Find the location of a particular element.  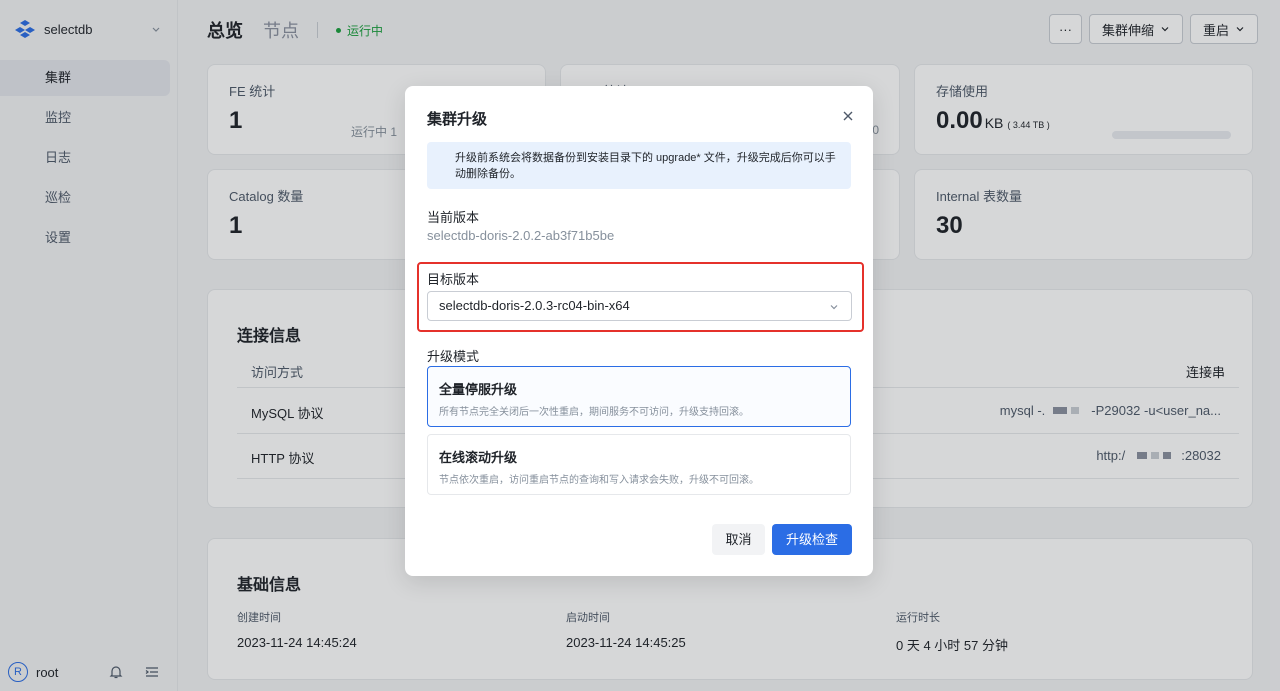

current-version-label: 当前版本 is located at coordinates (453, 217).